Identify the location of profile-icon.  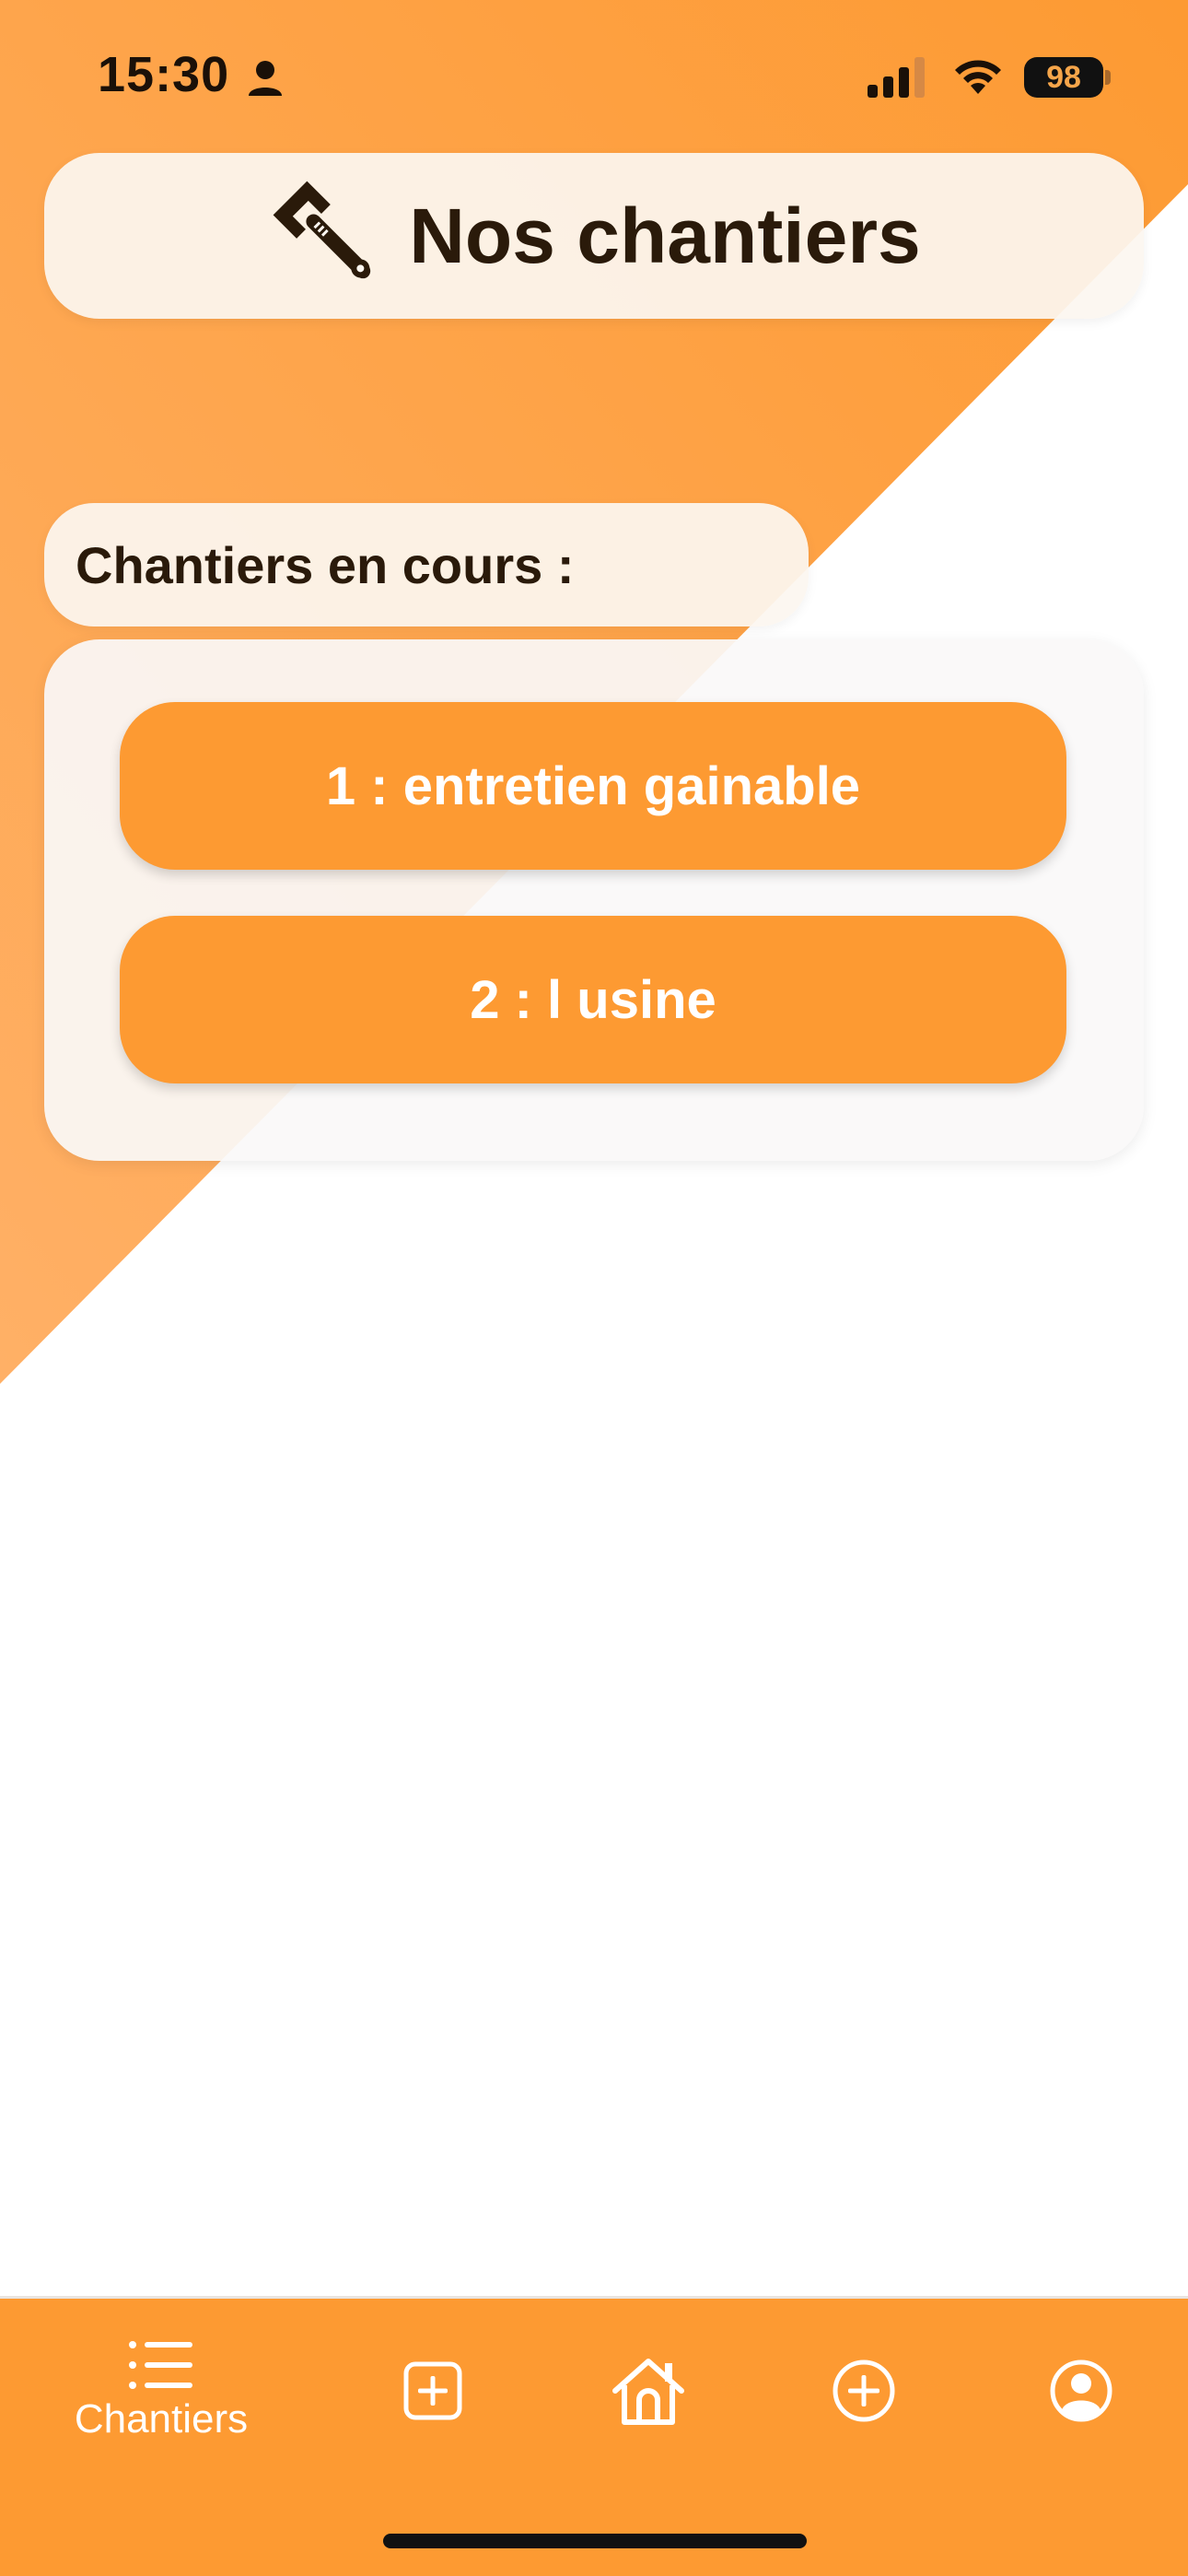
(1081, 2390).